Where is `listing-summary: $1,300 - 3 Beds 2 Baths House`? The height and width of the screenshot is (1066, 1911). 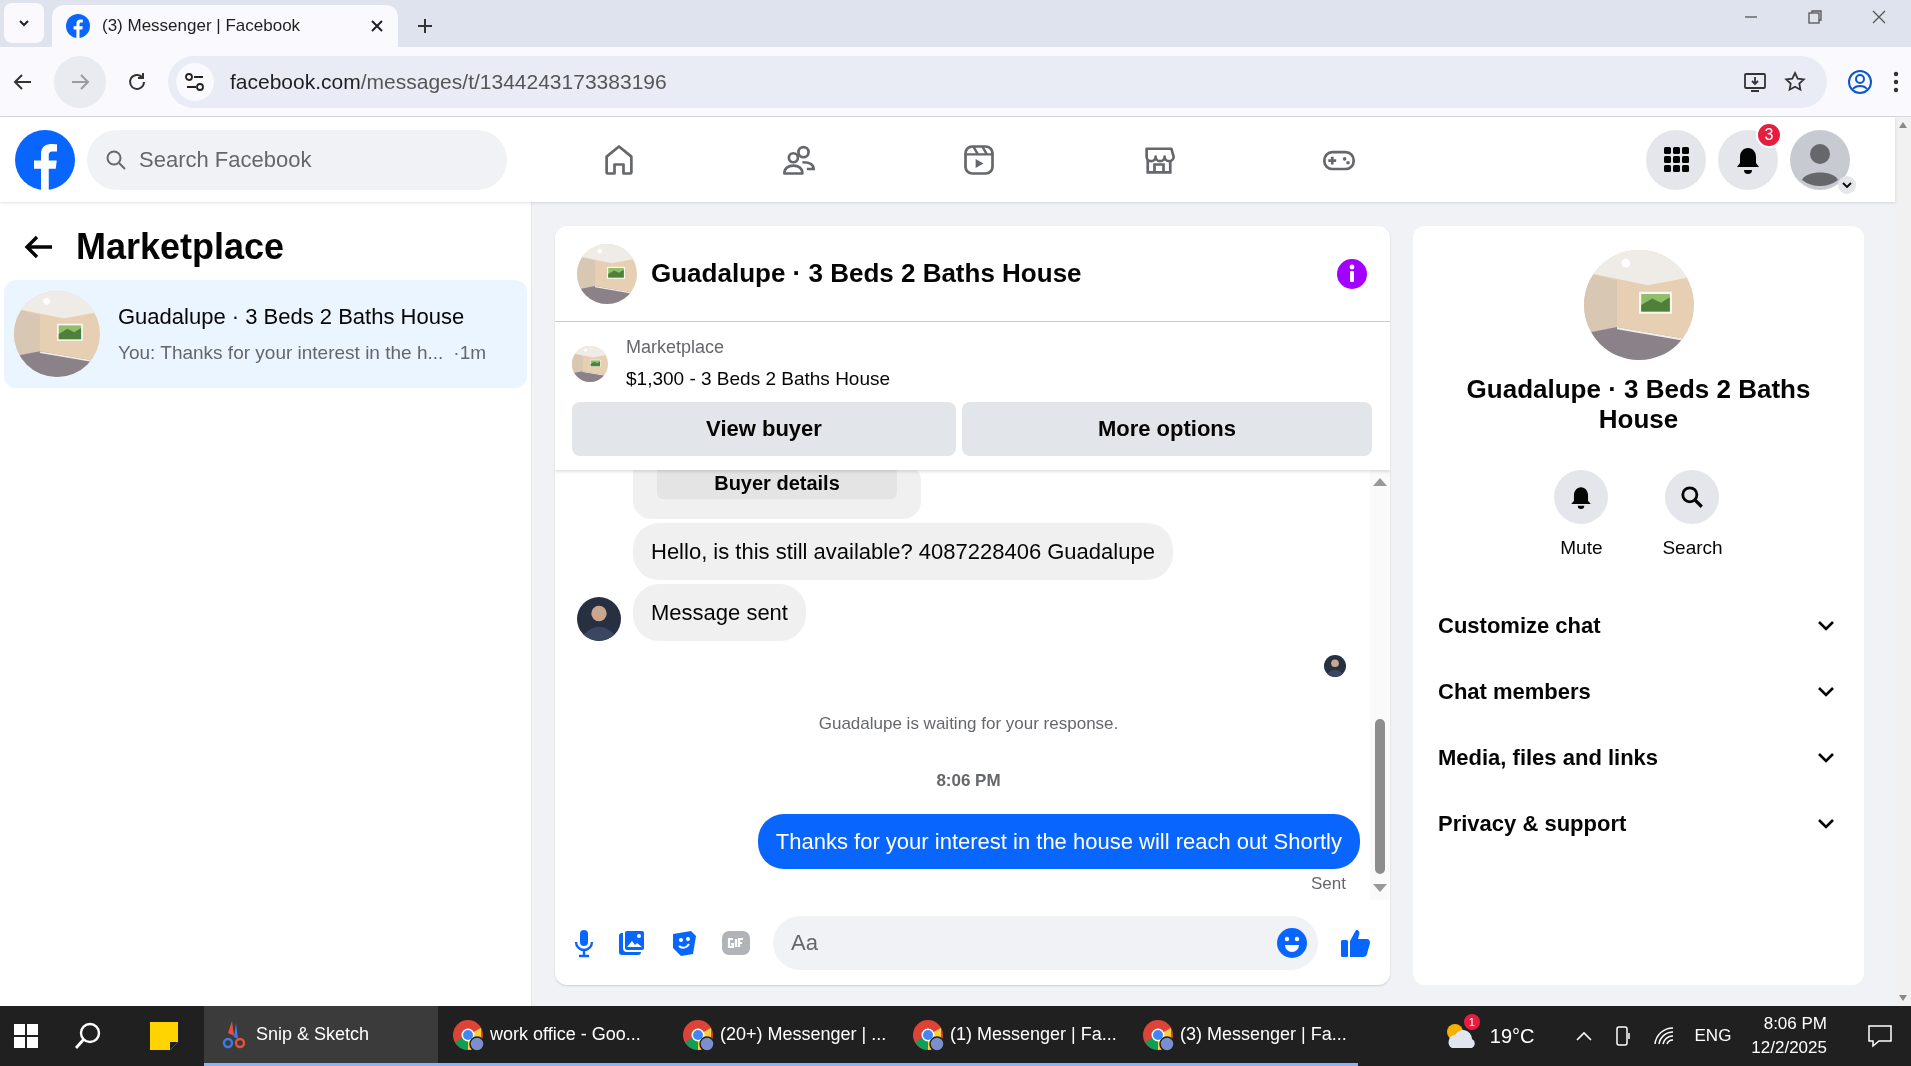 listing-summary: $1,300 - 3 Beds 2 Baths House is located at coordinates (758, 379).